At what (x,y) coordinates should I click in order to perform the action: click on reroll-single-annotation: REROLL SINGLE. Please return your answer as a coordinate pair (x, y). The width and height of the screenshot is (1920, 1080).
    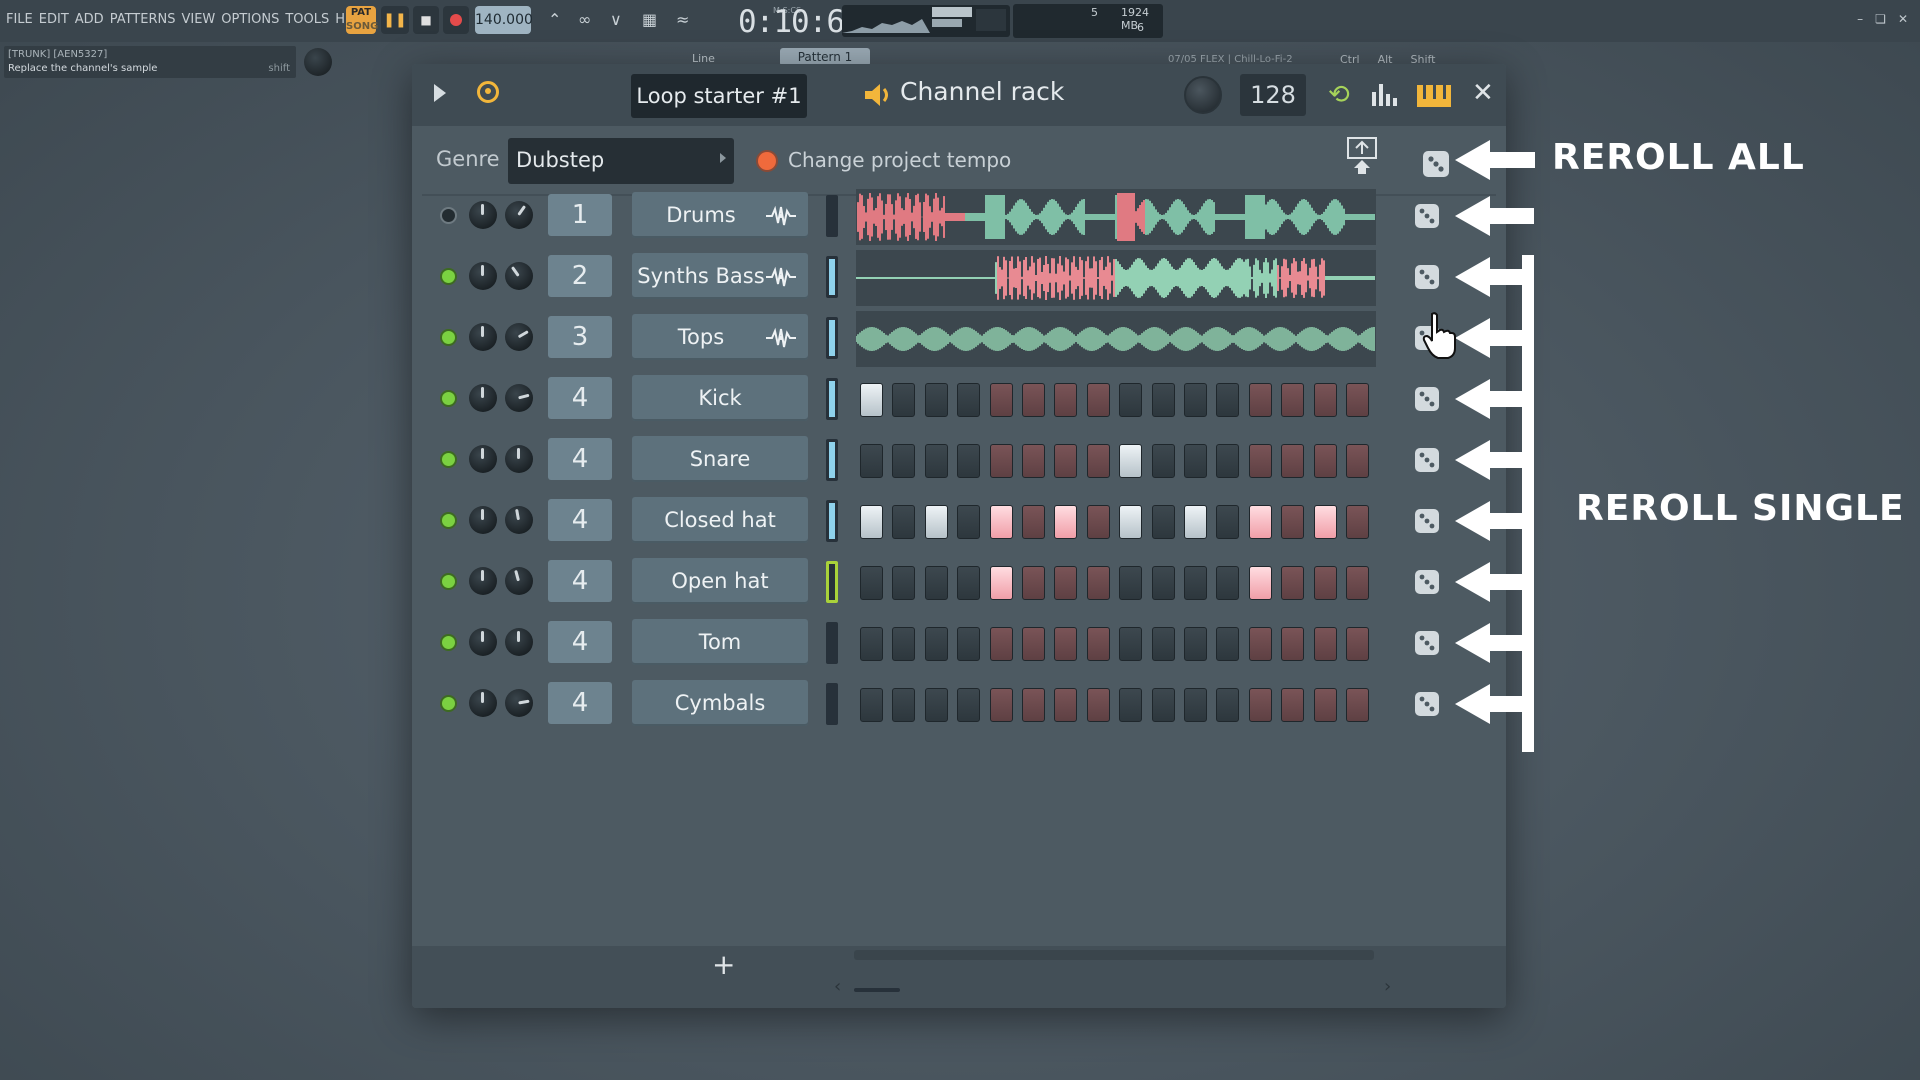
    Looking at the image, I should click on (1740, 508).